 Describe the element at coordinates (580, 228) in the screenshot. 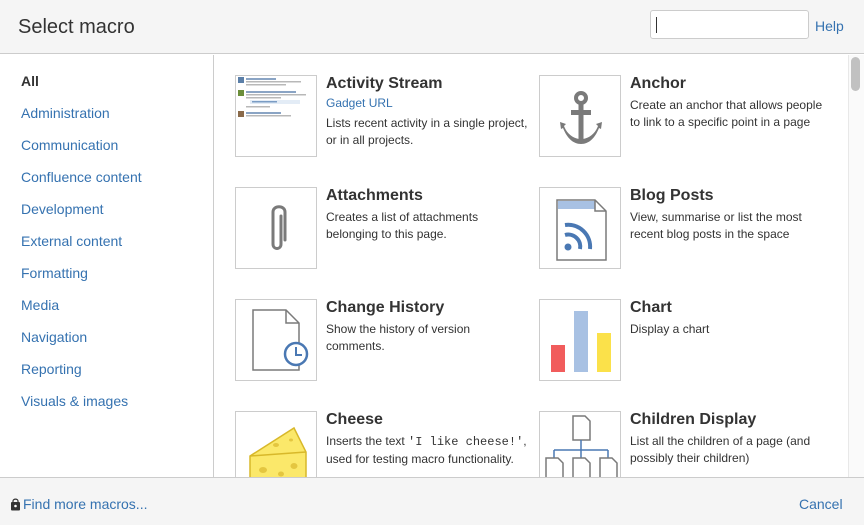

I see `rss-document-icon` at that location.